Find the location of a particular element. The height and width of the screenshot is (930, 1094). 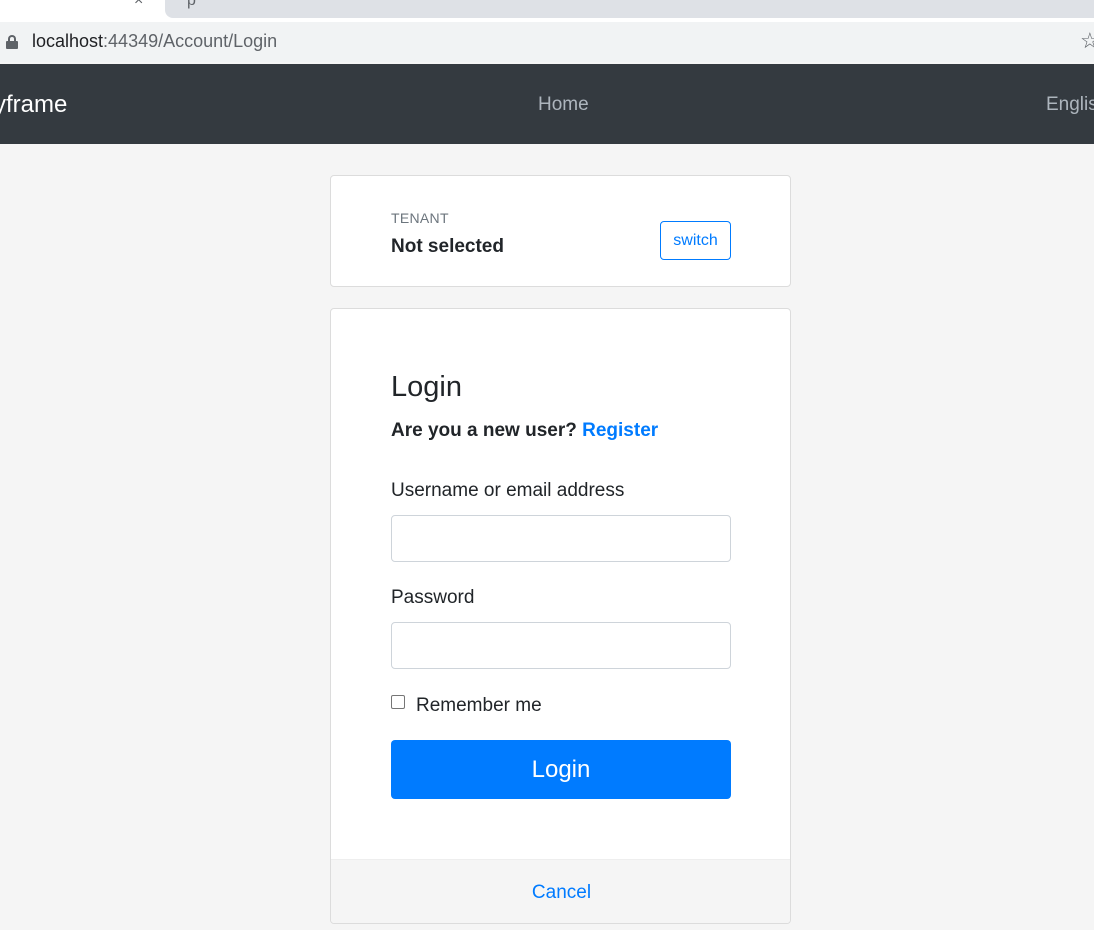

new-user-text: Are you a new user? is located at coordinates (484, 430).